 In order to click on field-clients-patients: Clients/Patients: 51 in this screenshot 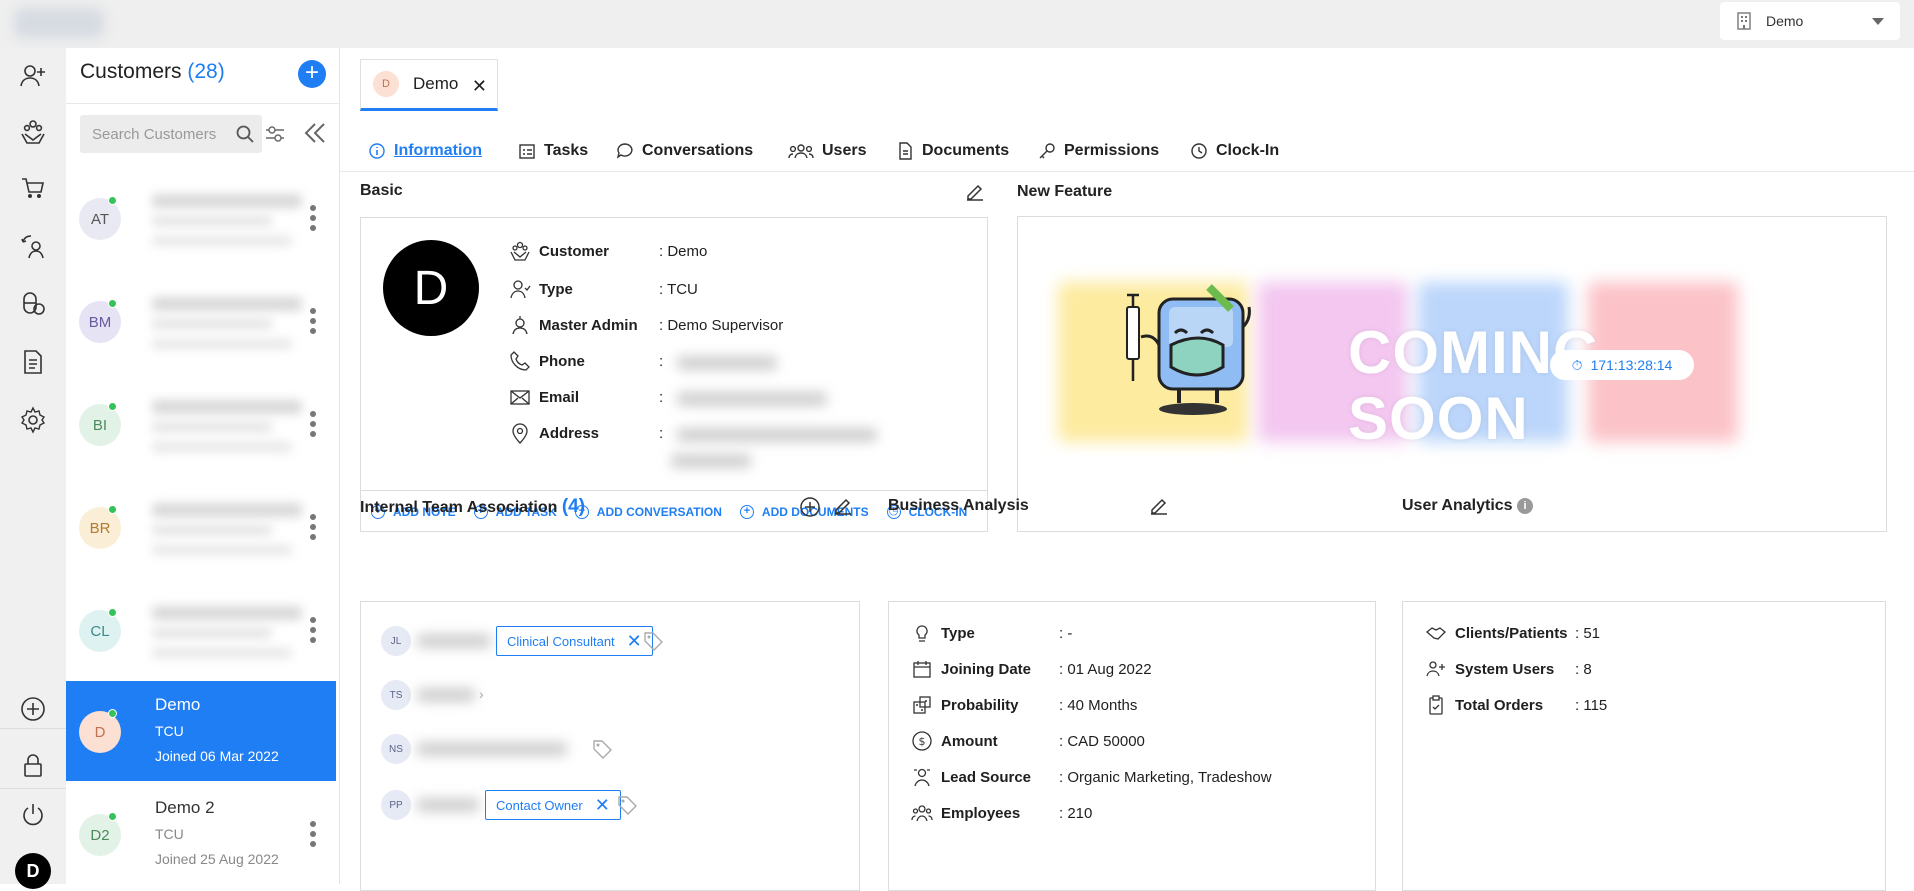, I will do `click(1512, 633)`.